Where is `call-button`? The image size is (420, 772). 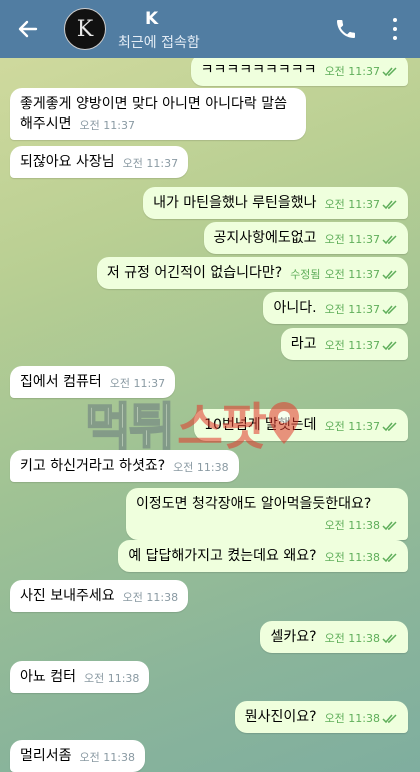
call-button is located at coordinates (346, 29).